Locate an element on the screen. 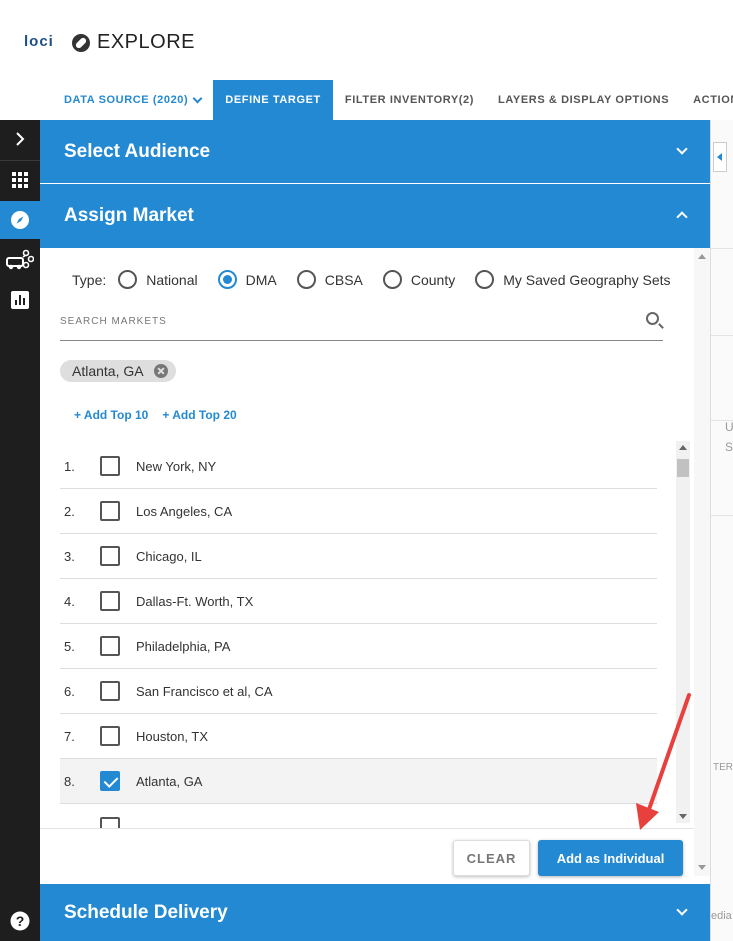 The image size is (733, 941). accordion-assign-market-label: Assign Market is located at coordinates (129, 215).